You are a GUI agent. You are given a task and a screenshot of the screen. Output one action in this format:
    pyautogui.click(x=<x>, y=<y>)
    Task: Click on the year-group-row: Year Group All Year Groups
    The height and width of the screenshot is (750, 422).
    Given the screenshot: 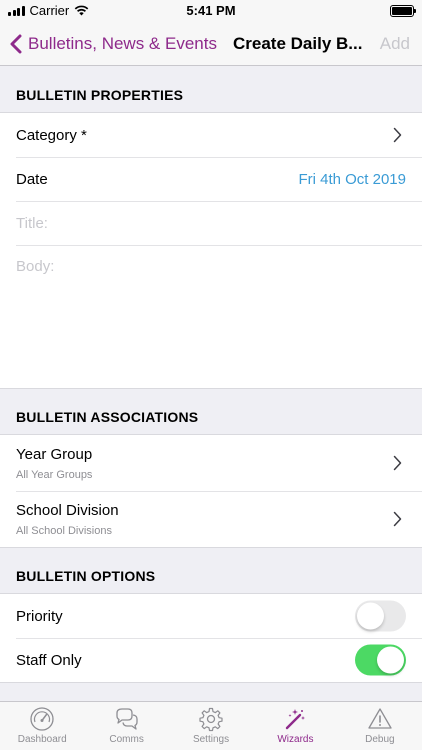 What is the action you would take?
    pyautogui.click(x=211, y=463)
    